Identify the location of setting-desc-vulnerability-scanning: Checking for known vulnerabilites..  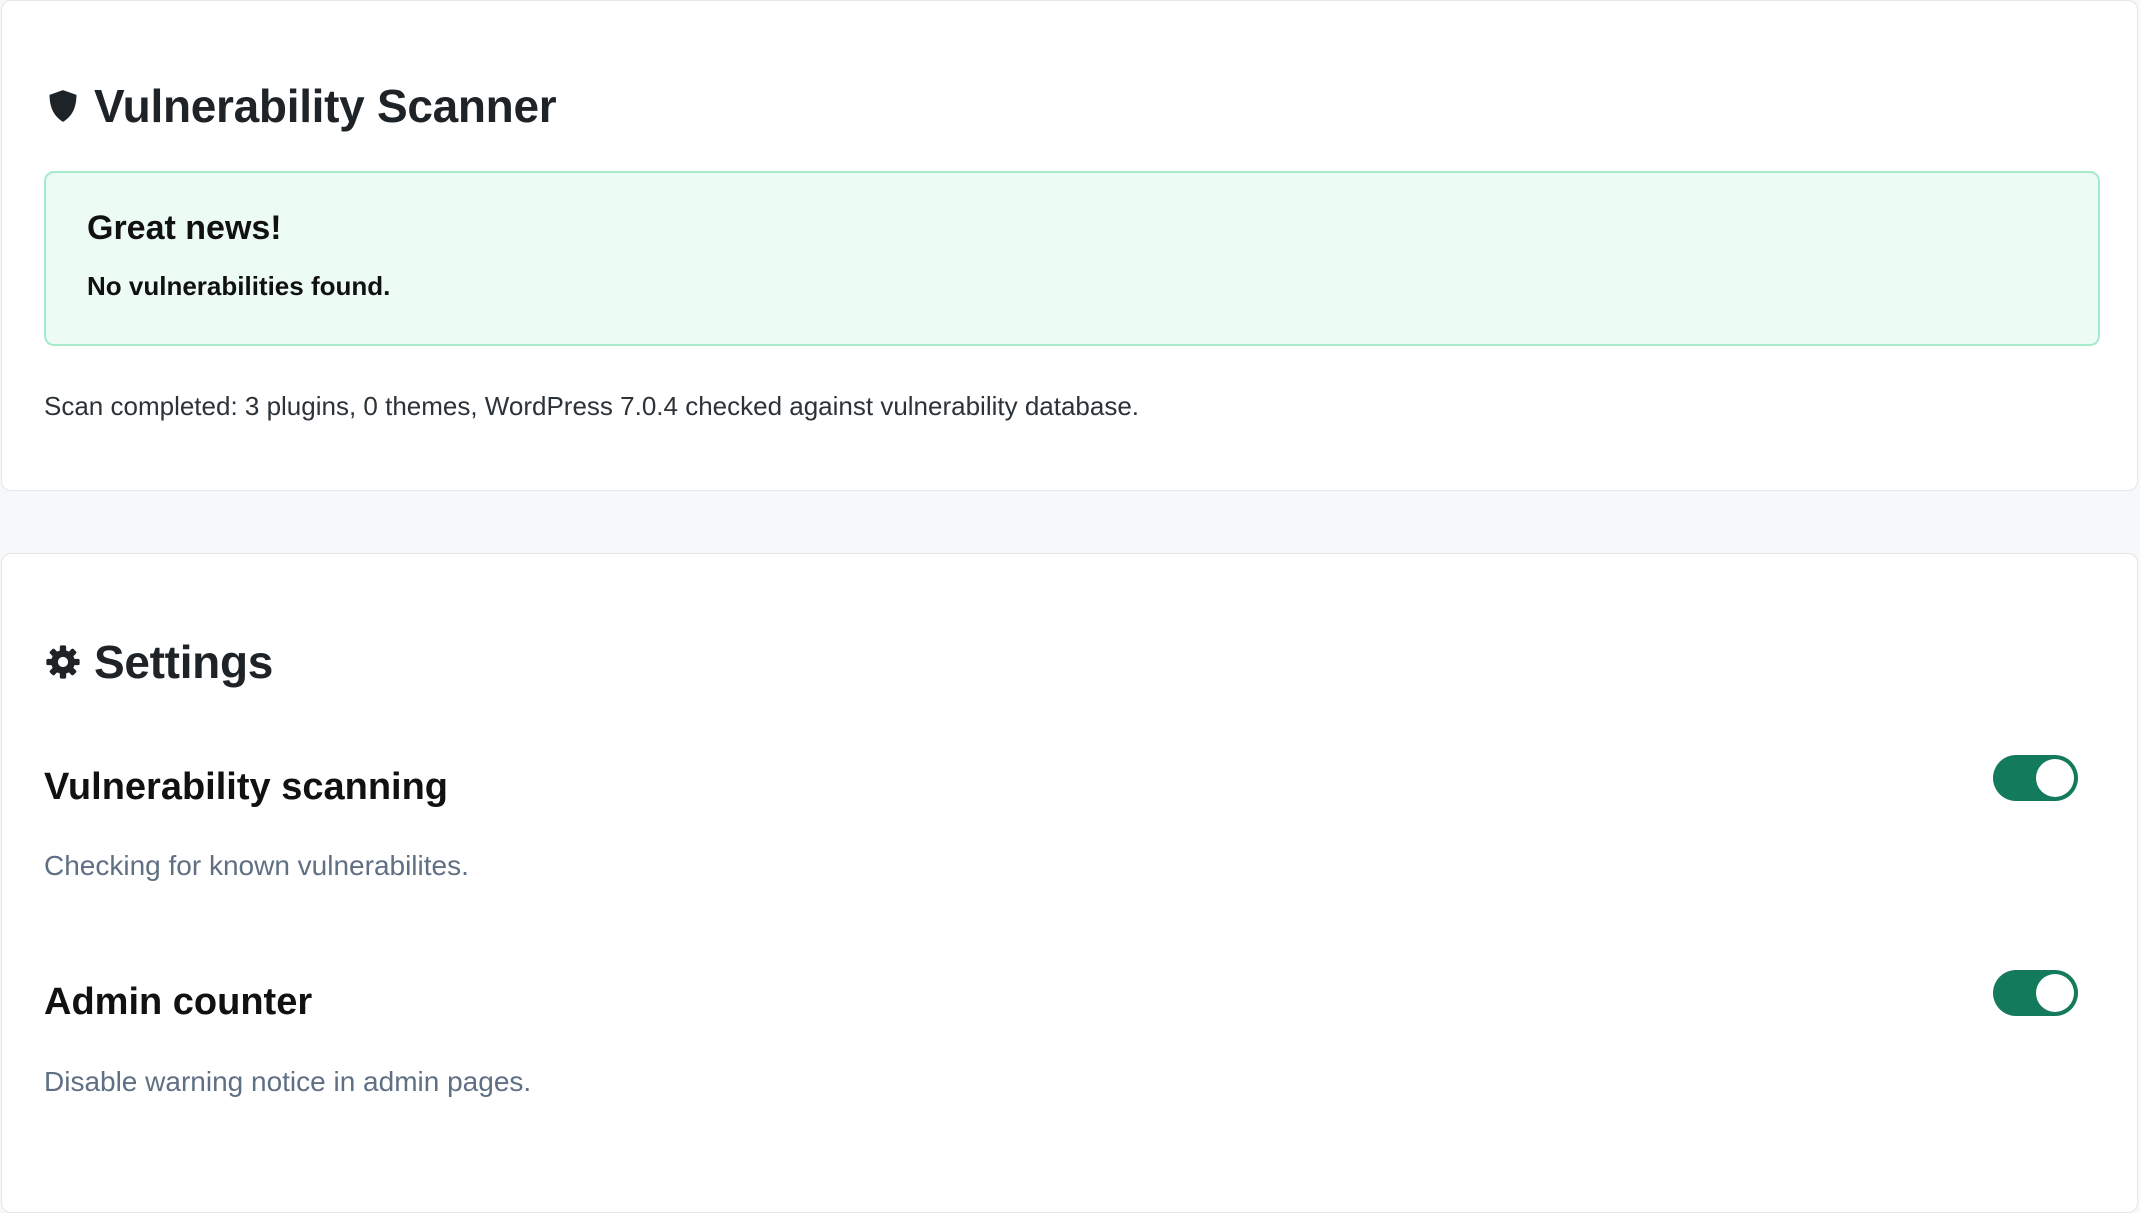
(256, 865).